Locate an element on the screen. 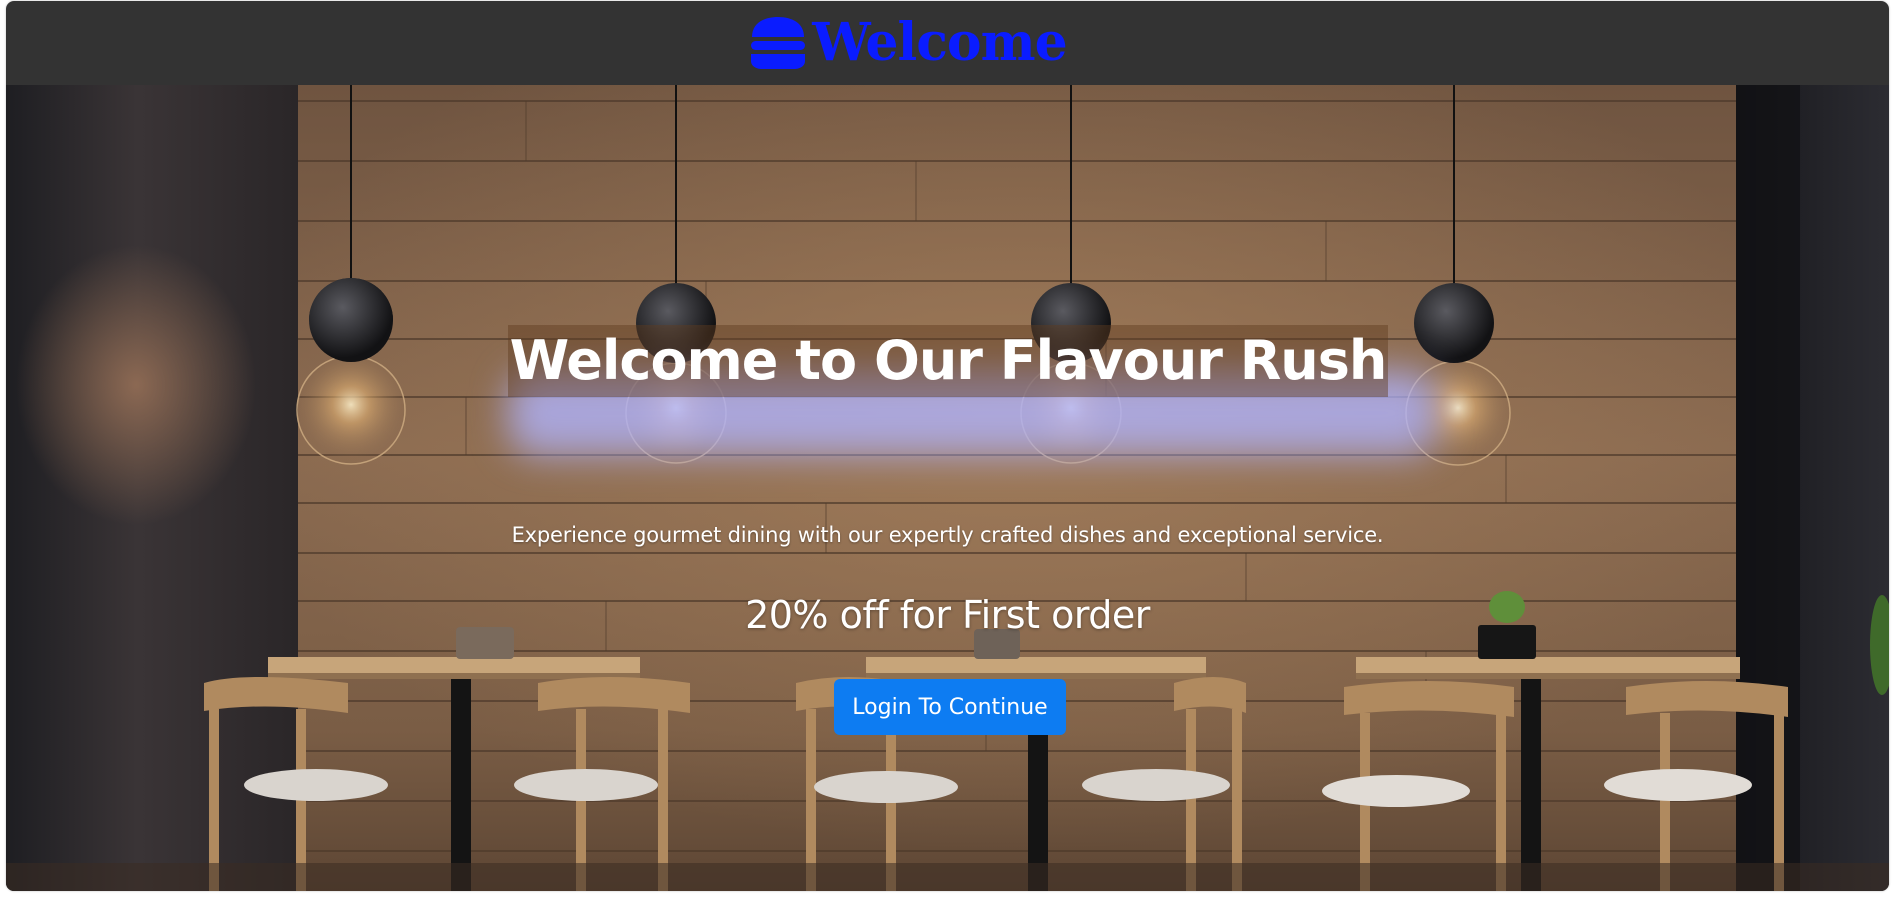 This screenshot has height=898, width=1895. navbar: Welcome is located at coordinates (947, 43).